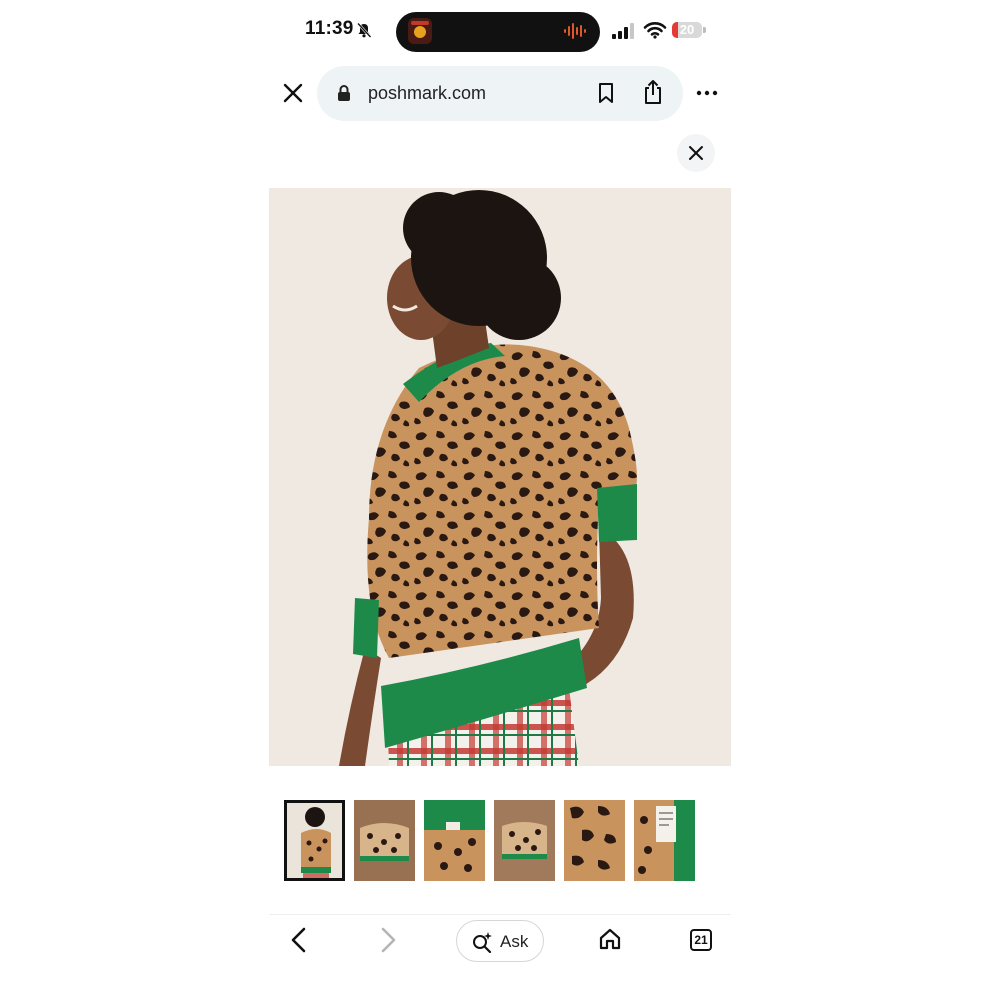  I want to click on close-viewer-button, so click(696, 153).